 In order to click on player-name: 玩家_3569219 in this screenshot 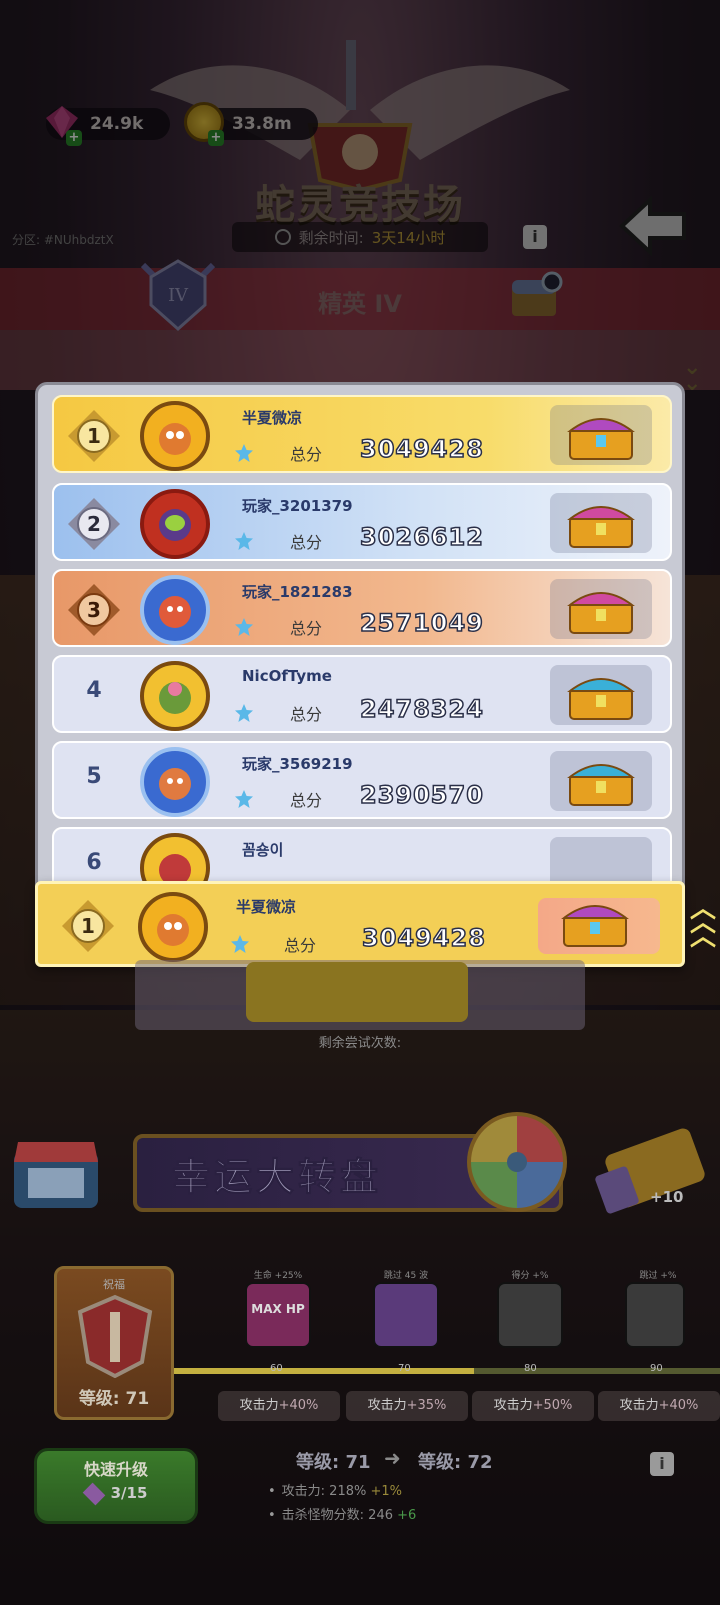, I will do `click(297, 764)`.